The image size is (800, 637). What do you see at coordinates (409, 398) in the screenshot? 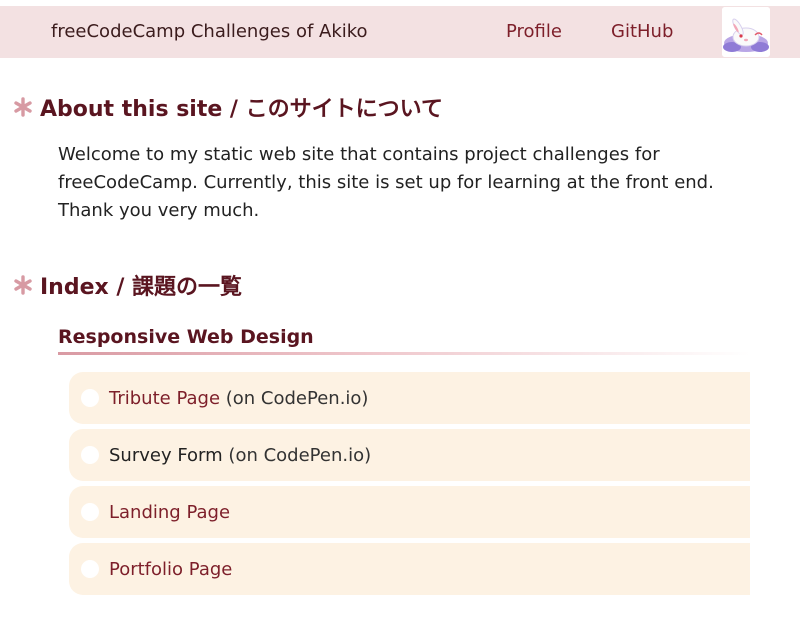
I see `list-item: Tribute Page (on CodePen.io)` at bounding box center [409, 398].